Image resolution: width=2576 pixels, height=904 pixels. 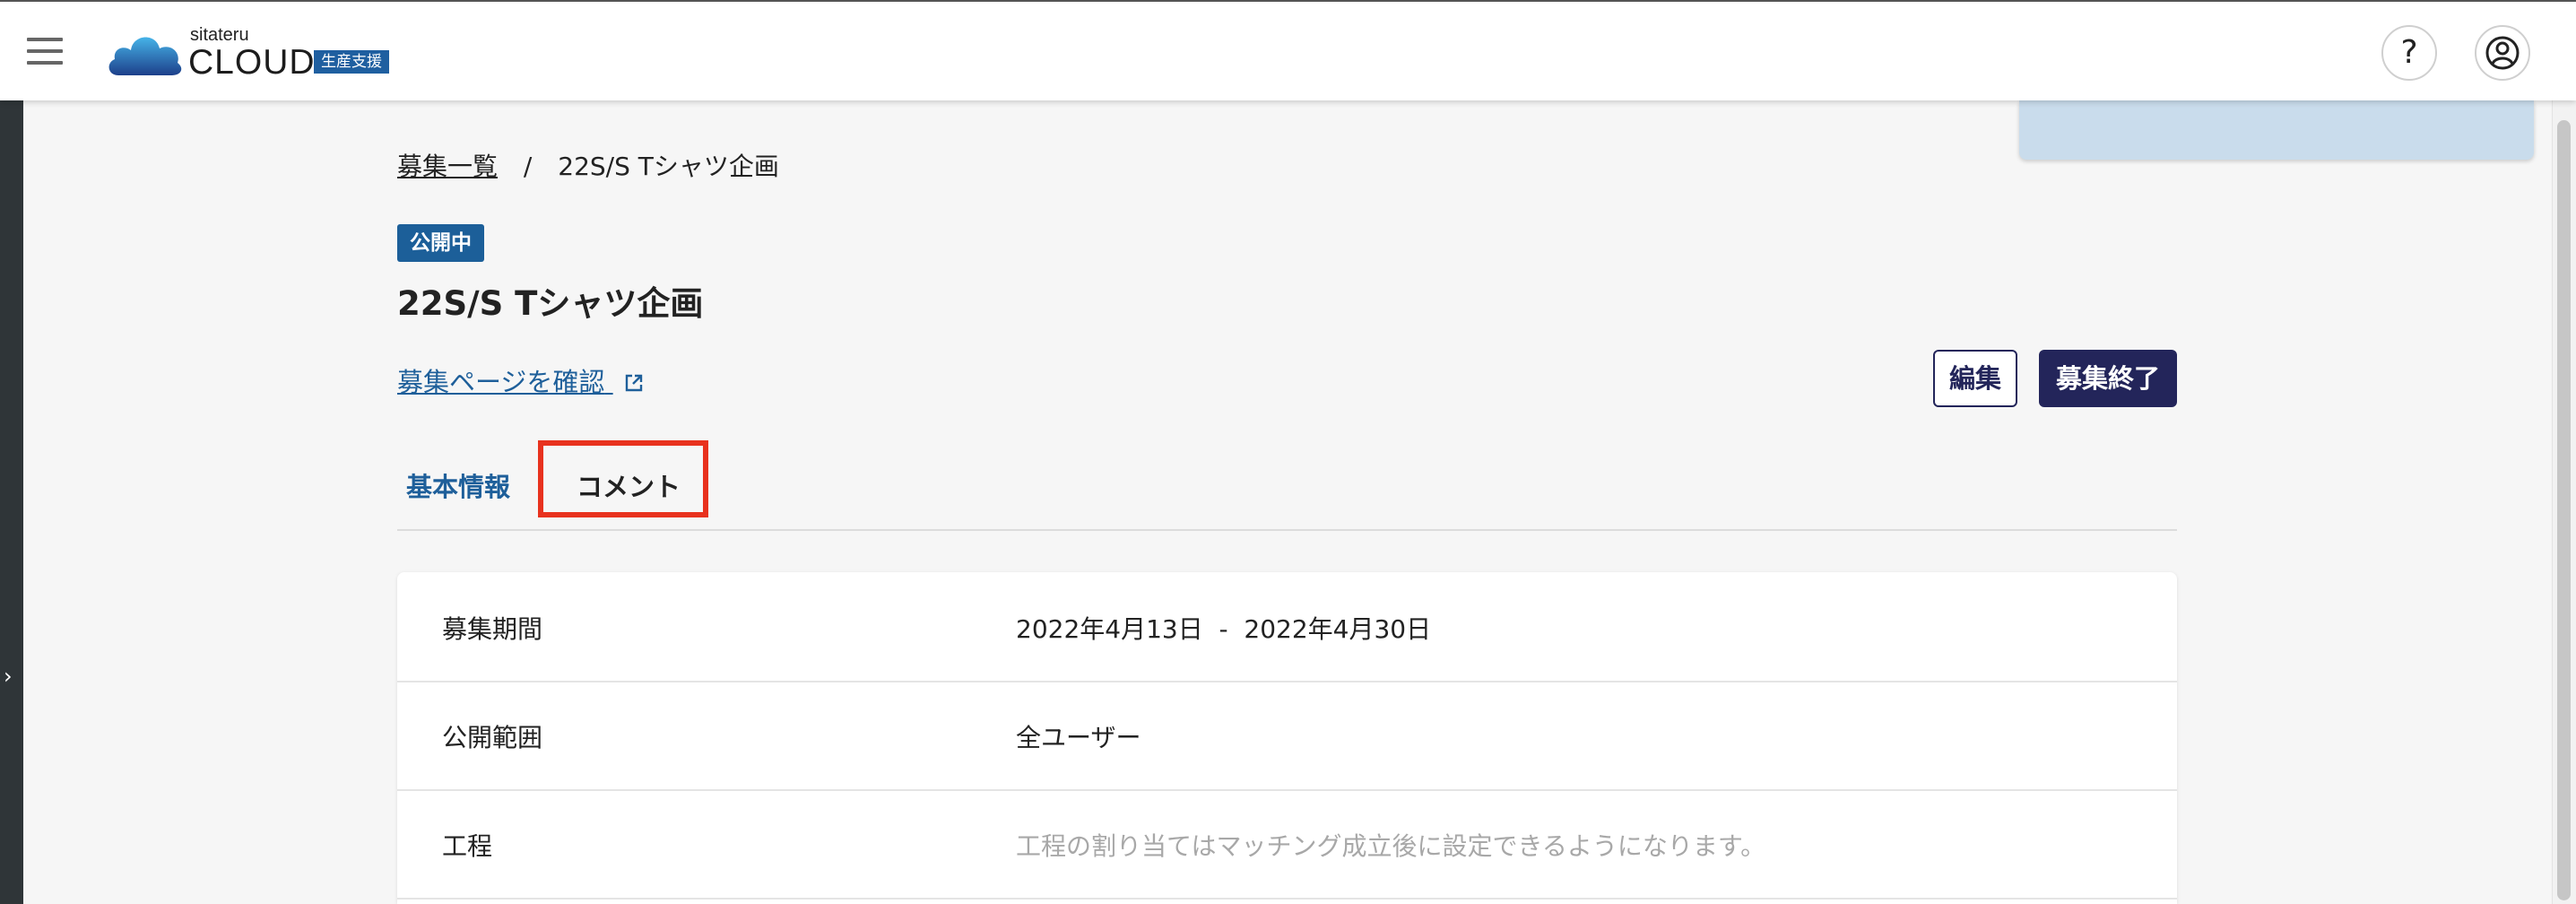 What do you see at coordinates (45, 51) in the screenshot?
I see `hamburger-icon` at bounding box center [45, 51].